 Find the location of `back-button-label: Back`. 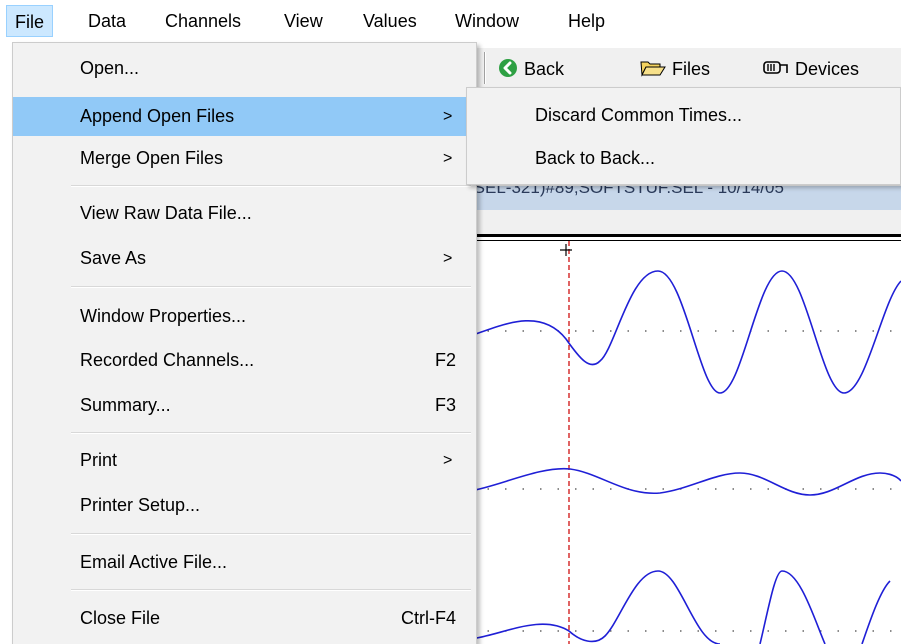

back-button-label: Back is located at coordinates (544, 69).